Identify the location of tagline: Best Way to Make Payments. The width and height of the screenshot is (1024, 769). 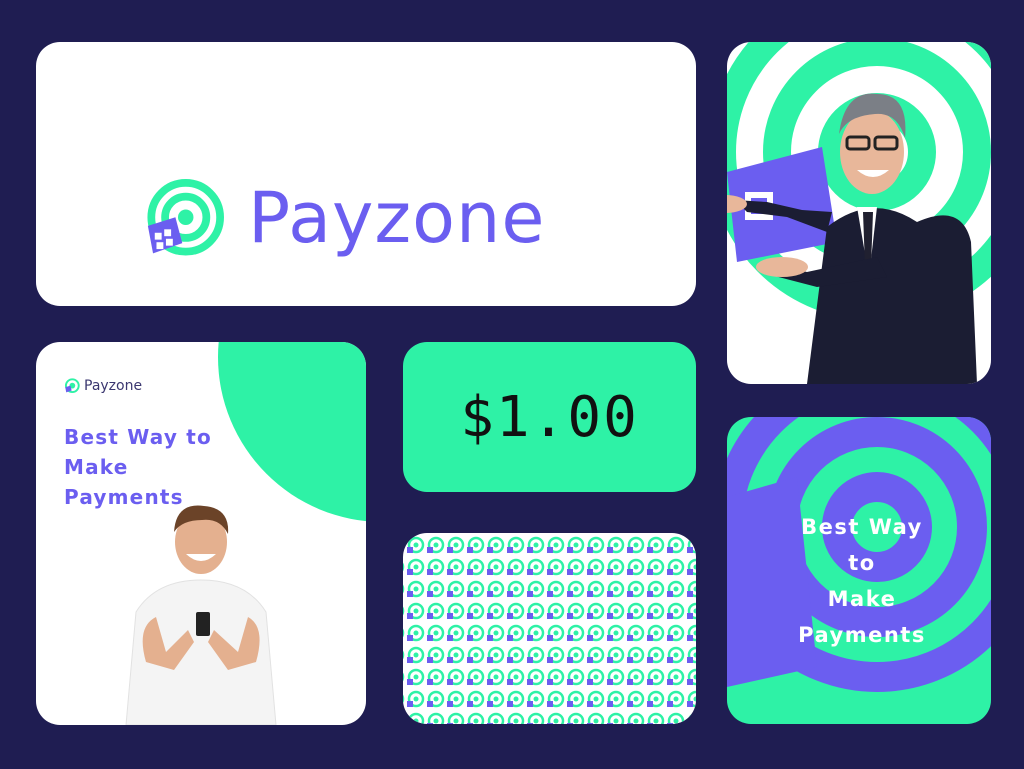
(184, 467).